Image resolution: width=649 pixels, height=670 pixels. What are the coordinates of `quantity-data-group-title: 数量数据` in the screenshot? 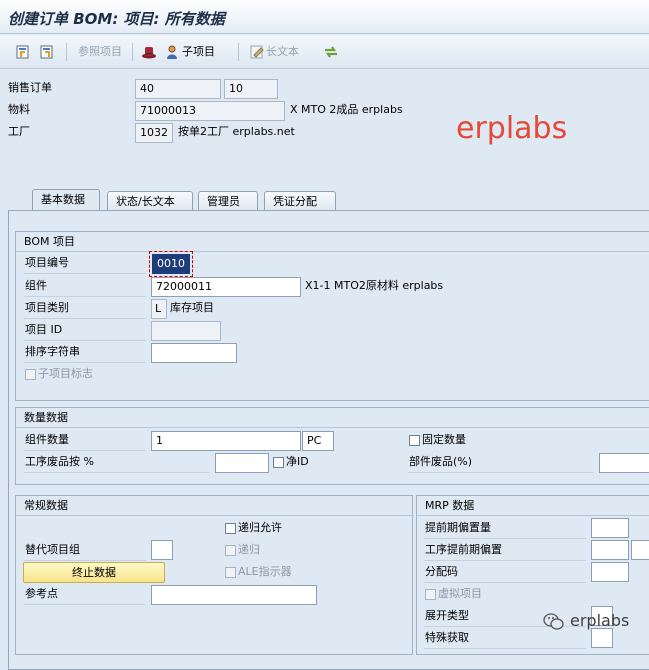 It's located at (46, 417).